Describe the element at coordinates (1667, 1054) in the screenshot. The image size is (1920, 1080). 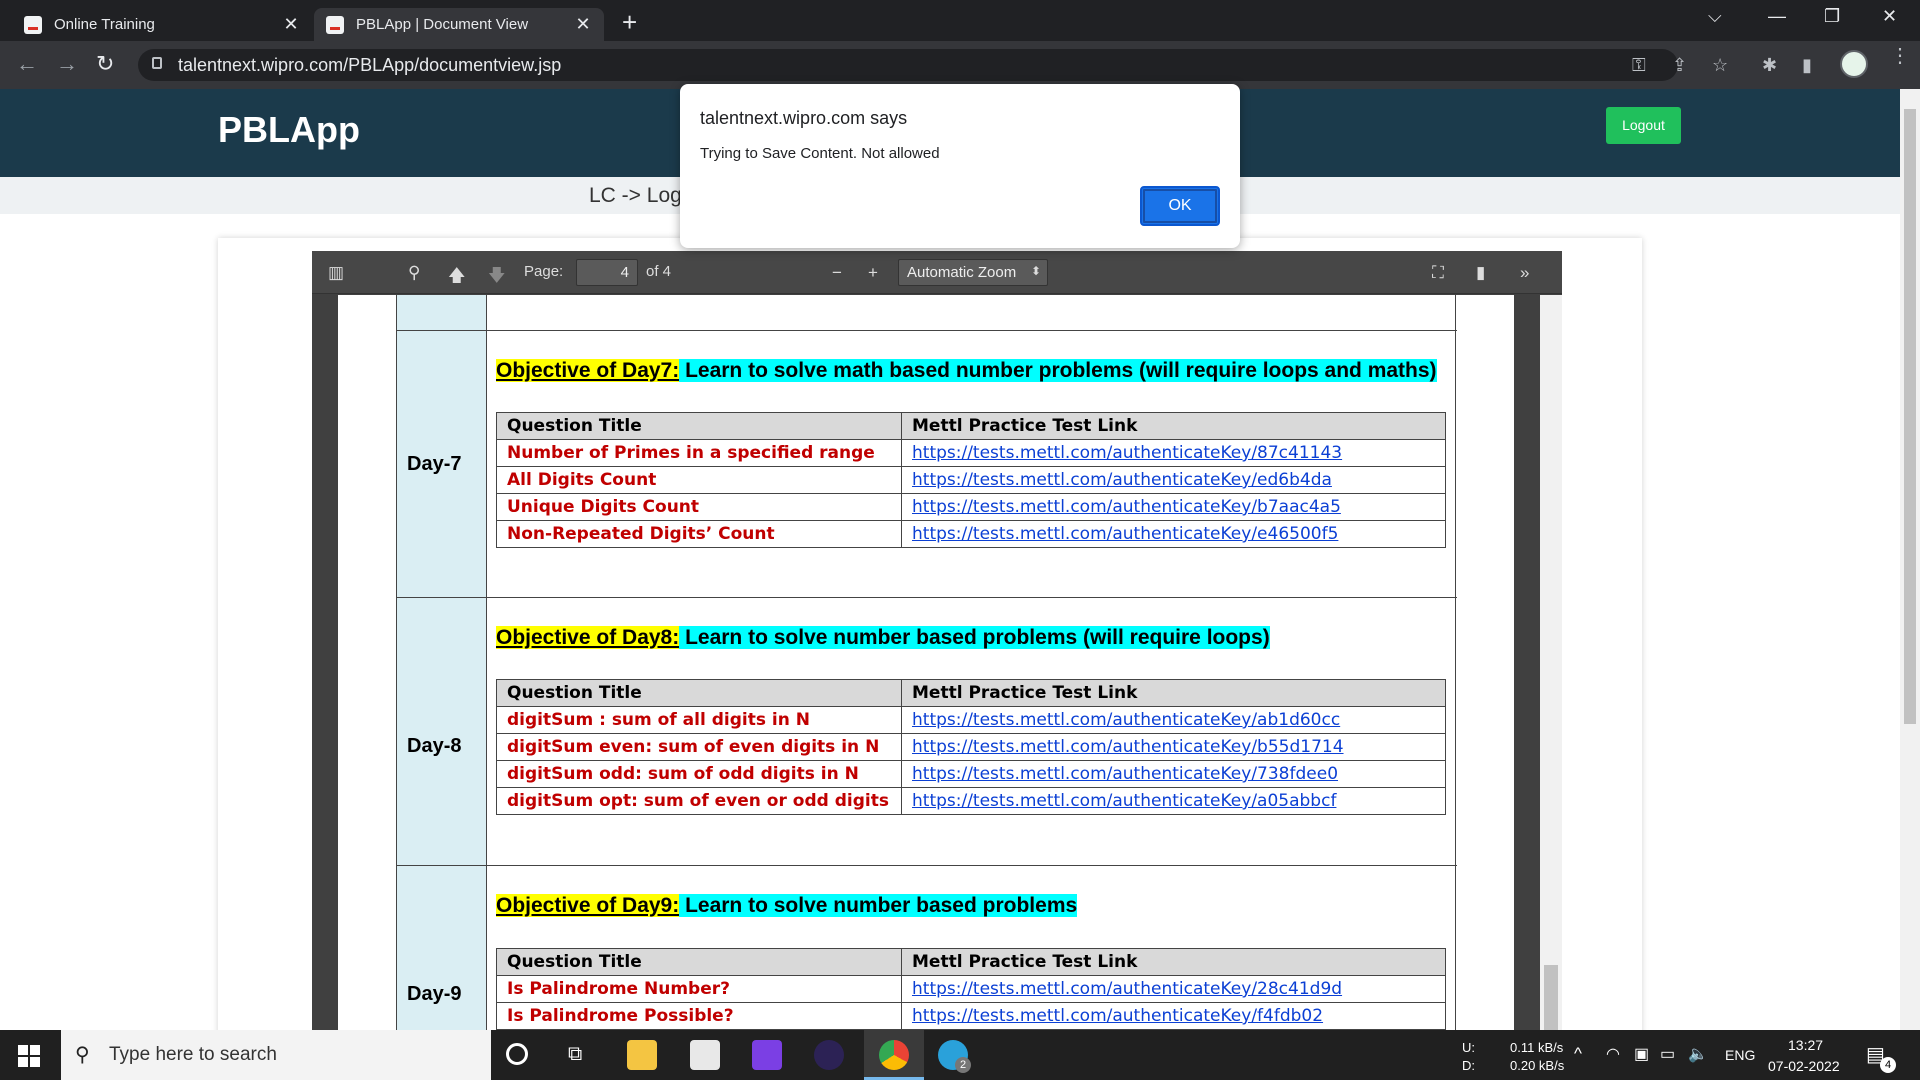
I see `battery-icon: ▭` at that location.